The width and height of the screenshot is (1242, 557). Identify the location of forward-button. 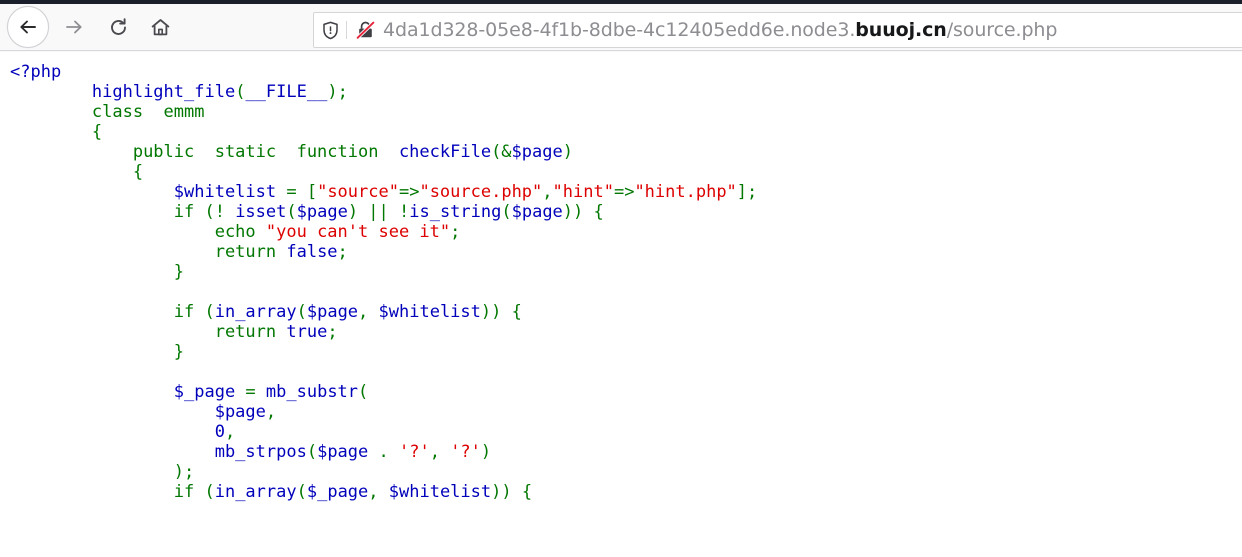
(74, 27).